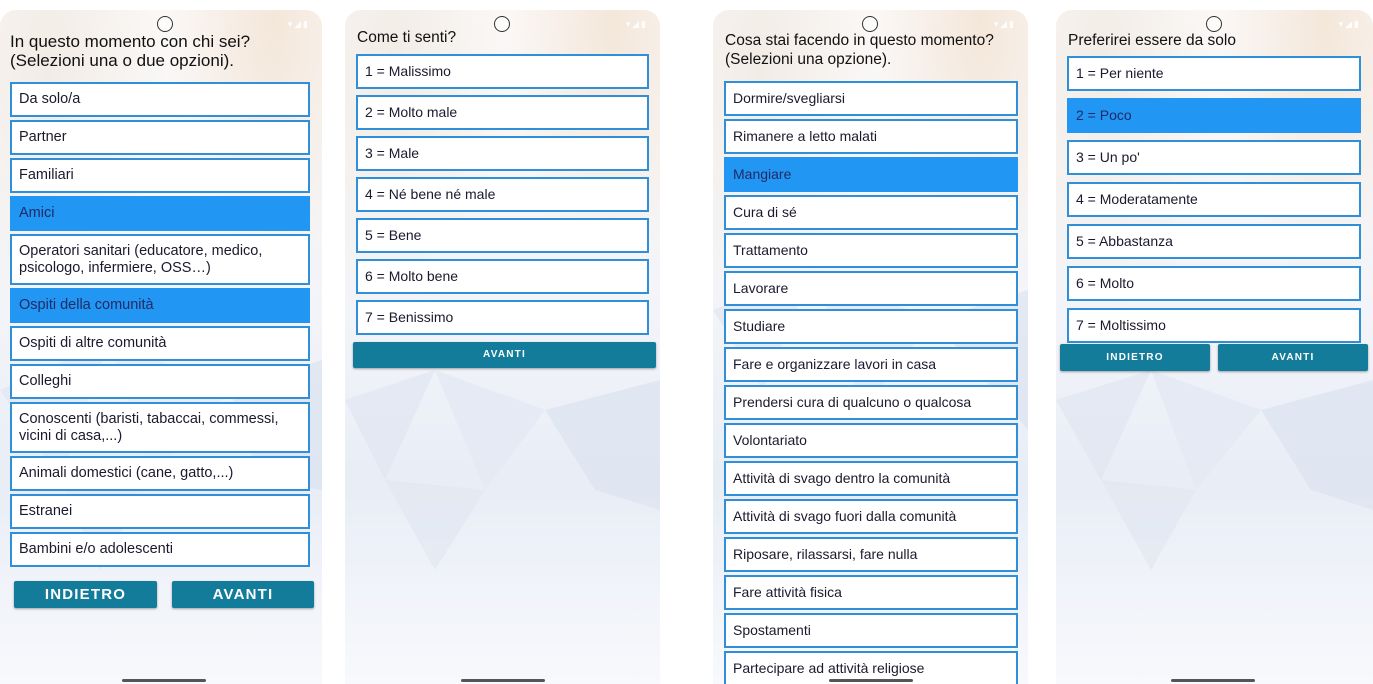 Image resolution: width=1373 pixels, height=684 pixels. What do you see at coordinates (1137, 199) in the screenshot?
I see `option-label: 4 = Moderatamente` at bounding box center [1137, 199].